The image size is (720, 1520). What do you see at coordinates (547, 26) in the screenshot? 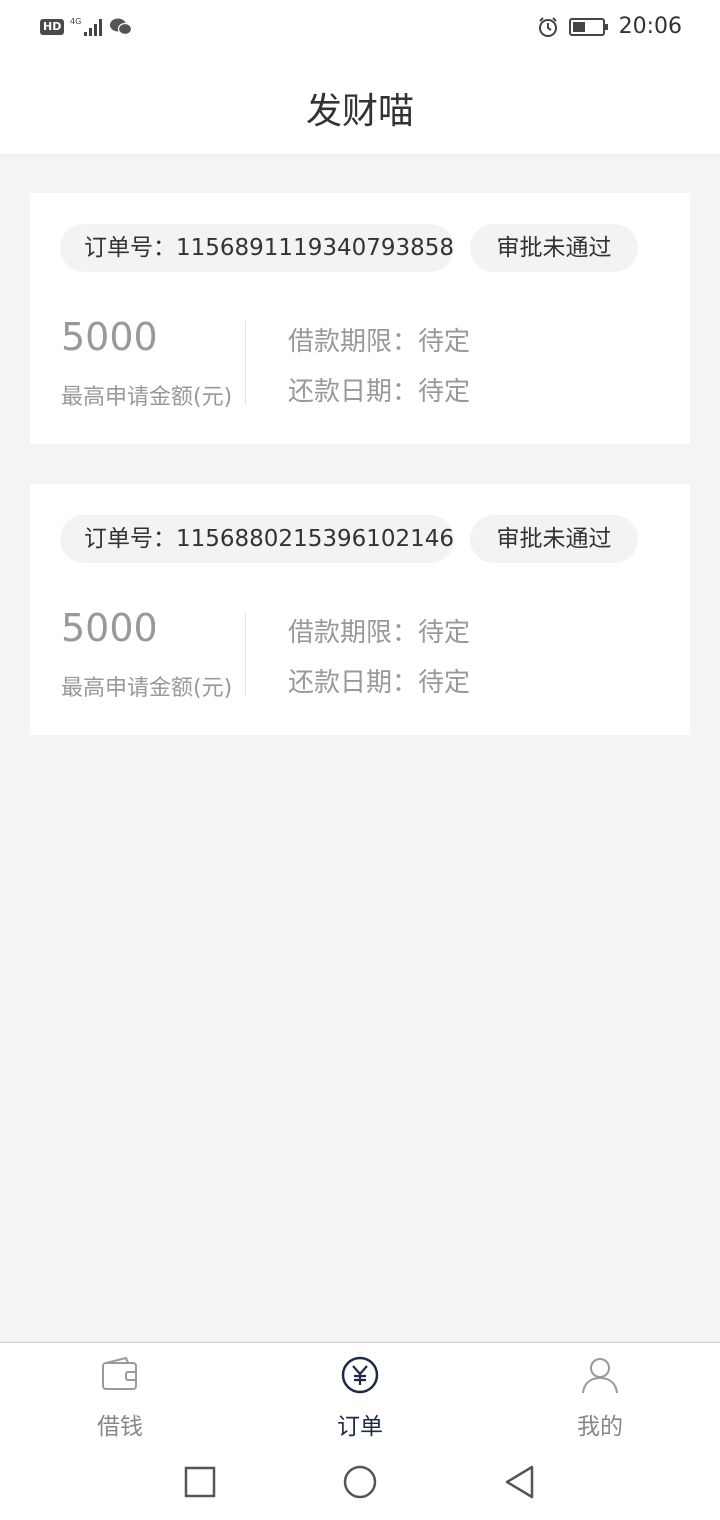
I see `alarm-icon` at bounding box center [547, 26].